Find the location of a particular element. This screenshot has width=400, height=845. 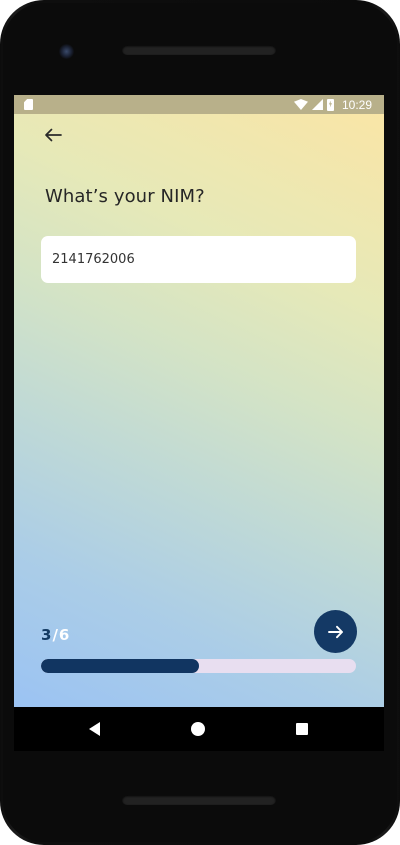

progress-bar-fill is located at coordinates (120, 666).